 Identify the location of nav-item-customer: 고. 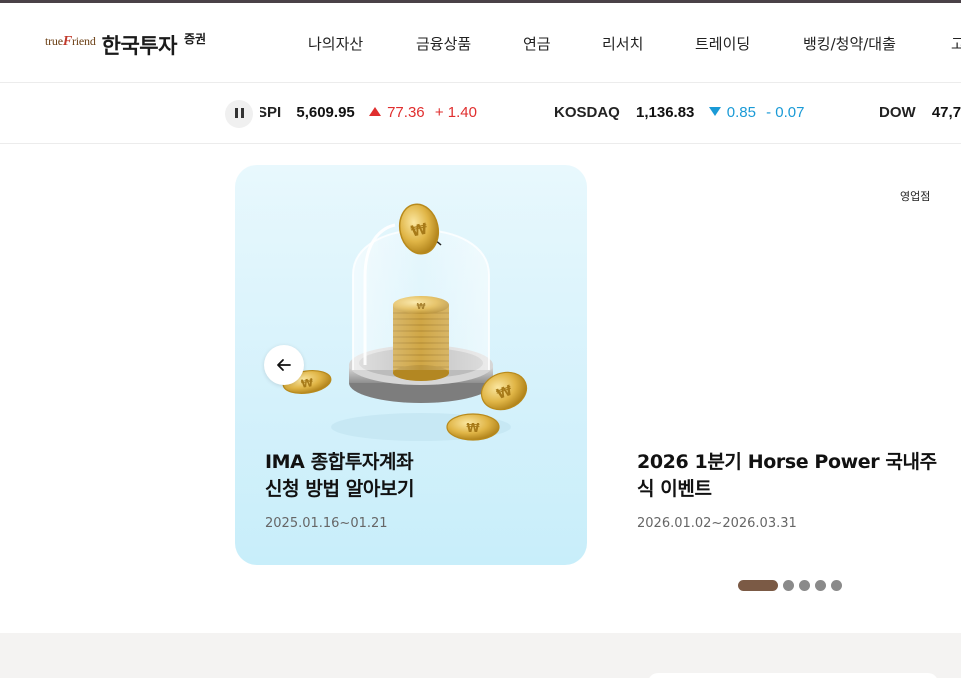
(956, 43).